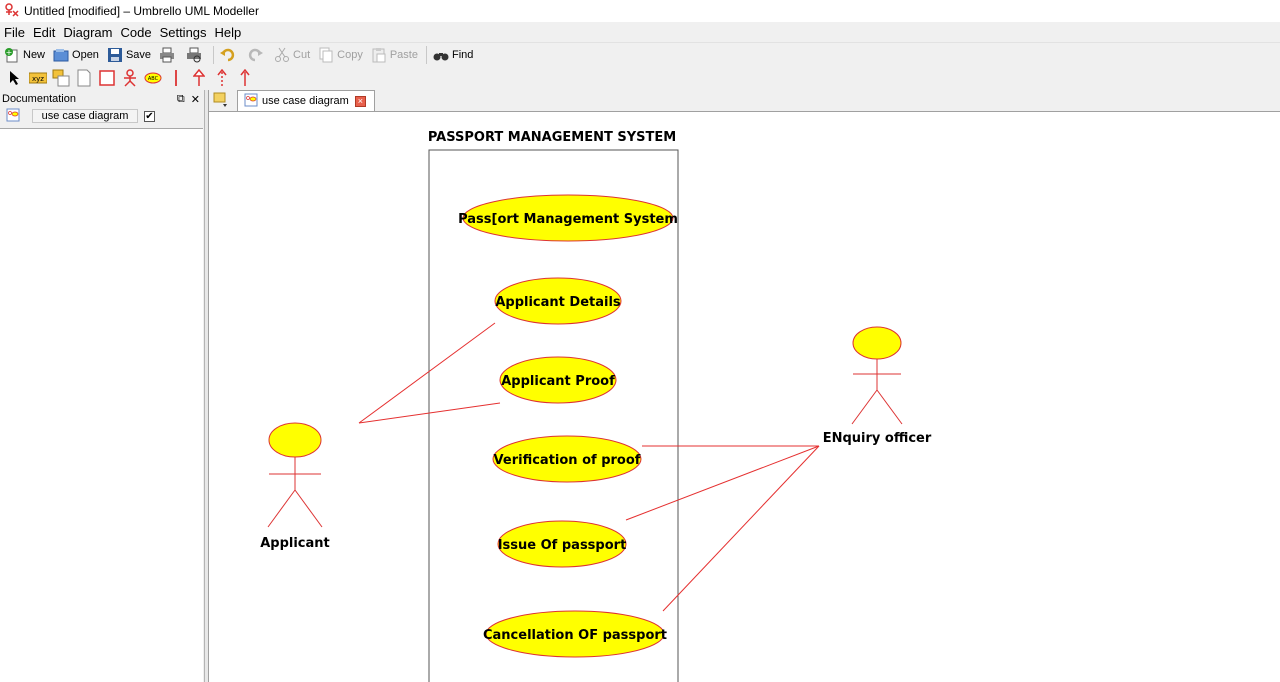  I want to click on open-label: Open, so click(85, 54).